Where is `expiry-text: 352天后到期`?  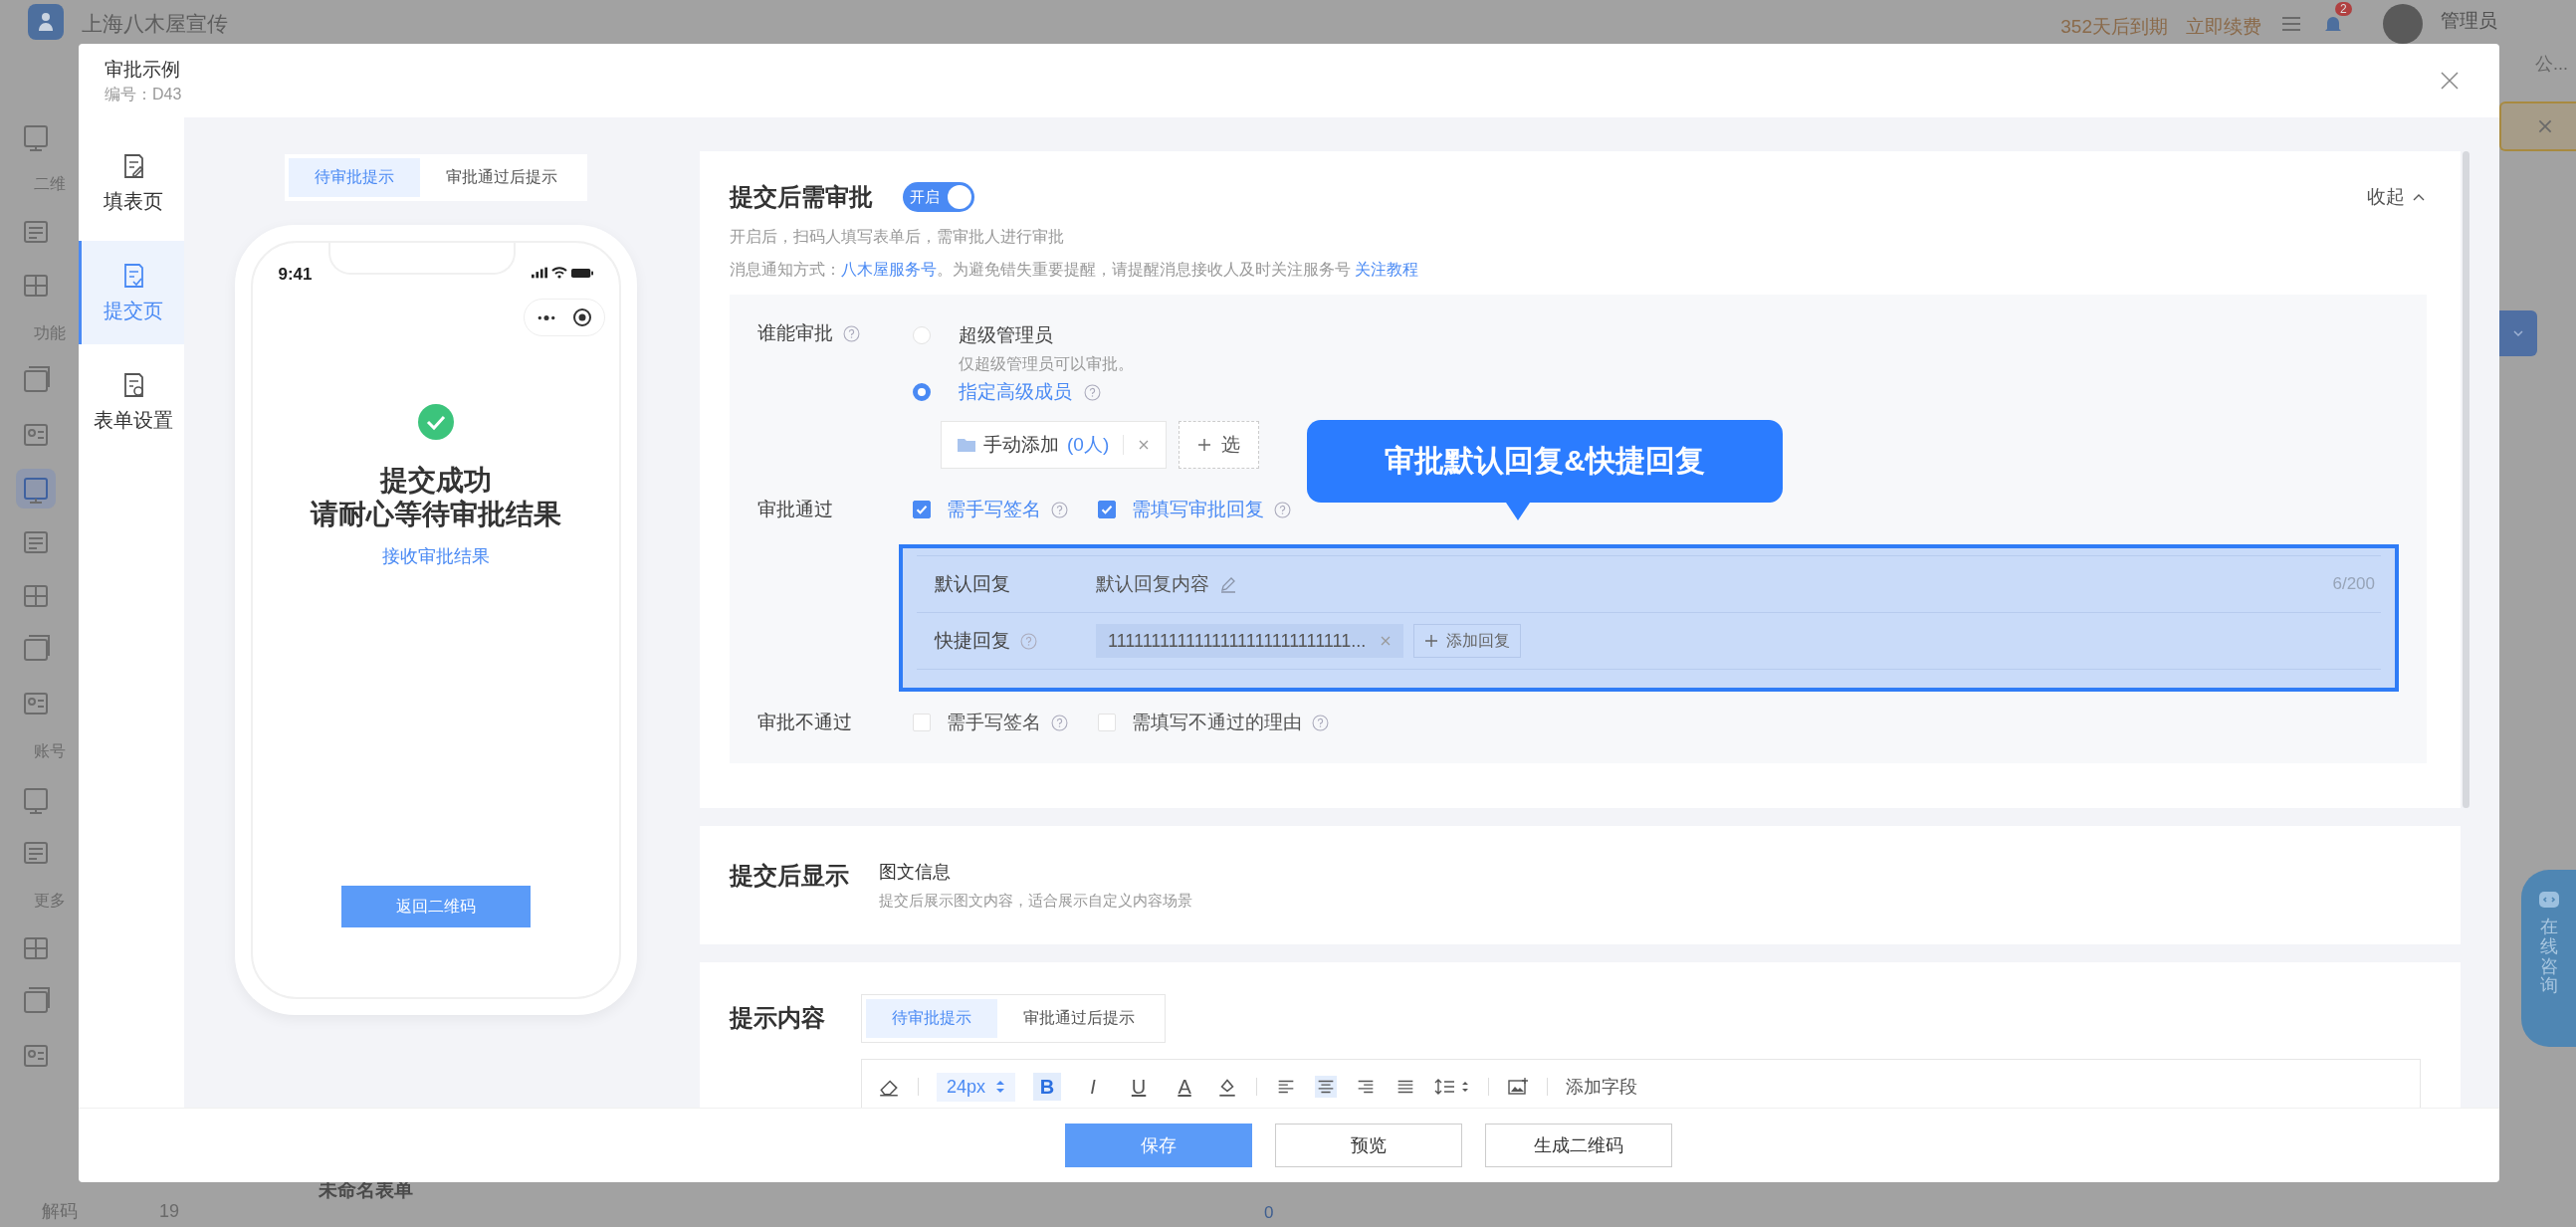
expiry-text: 352天后到期 is located at coordinates (2114, 27).